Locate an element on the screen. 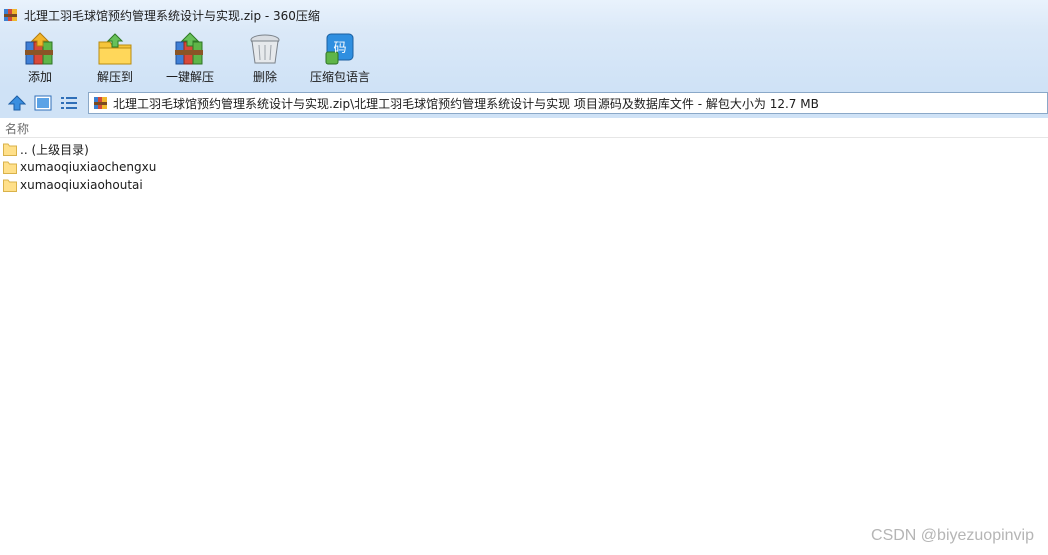 This screenshot has height=555, width=1048. add-button: 添加 is located at coordinates (40, 57).